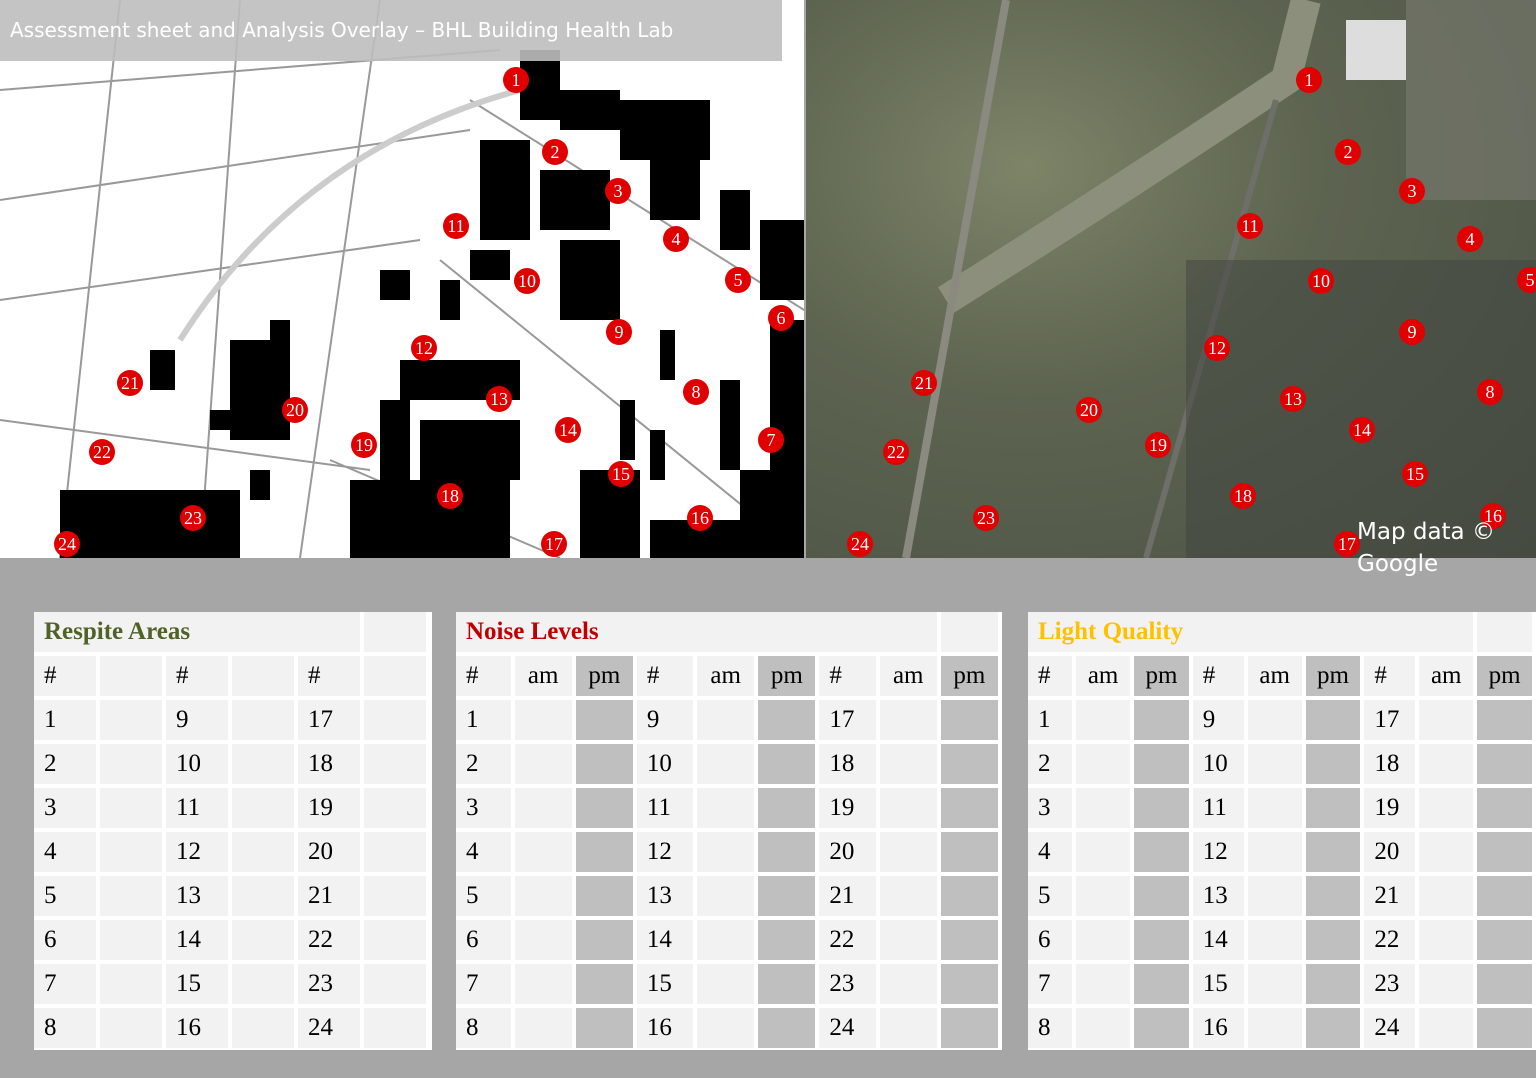 This screenshot has height=1078, width=1536. Describe the element at coordinates (568, 430) in the screenshot. I see `site-marker-14: 14` at that location.